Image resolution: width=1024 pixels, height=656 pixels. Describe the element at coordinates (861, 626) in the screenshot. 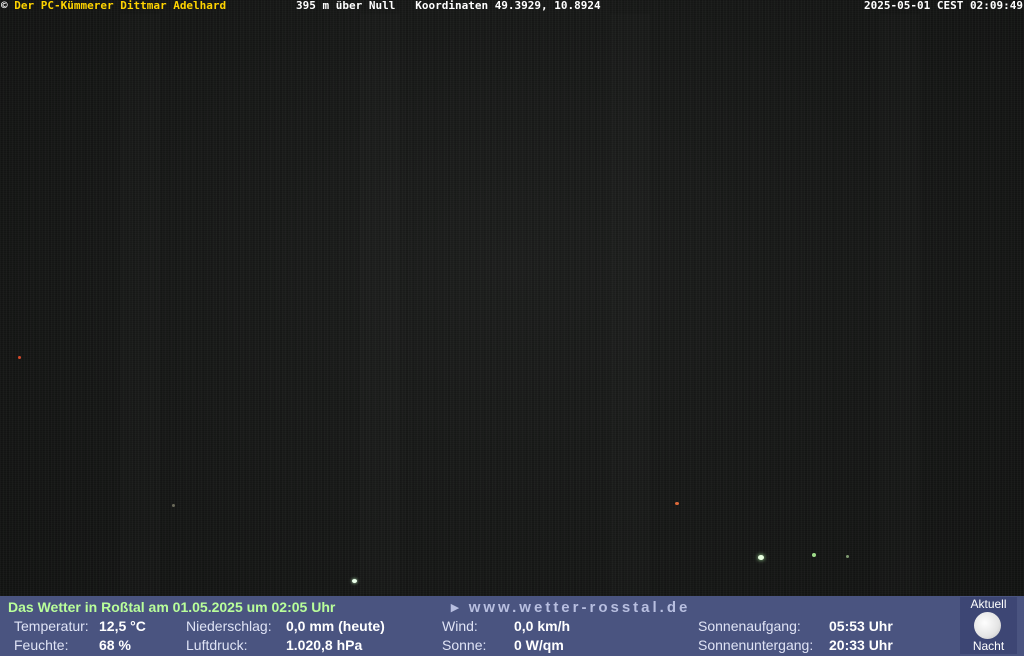

I see `sunrise-value: 05:53 Uhr` at that location.